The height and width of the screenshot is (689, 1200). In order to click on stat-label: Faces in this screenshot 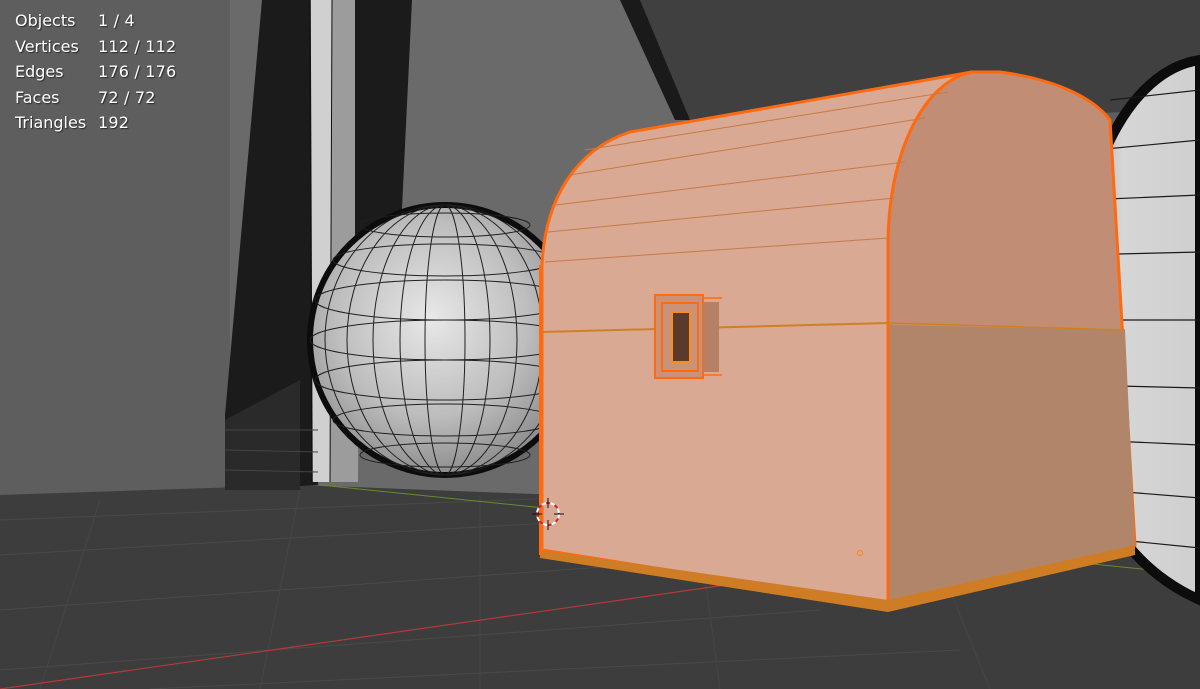, I will do `click(37, 97)`.